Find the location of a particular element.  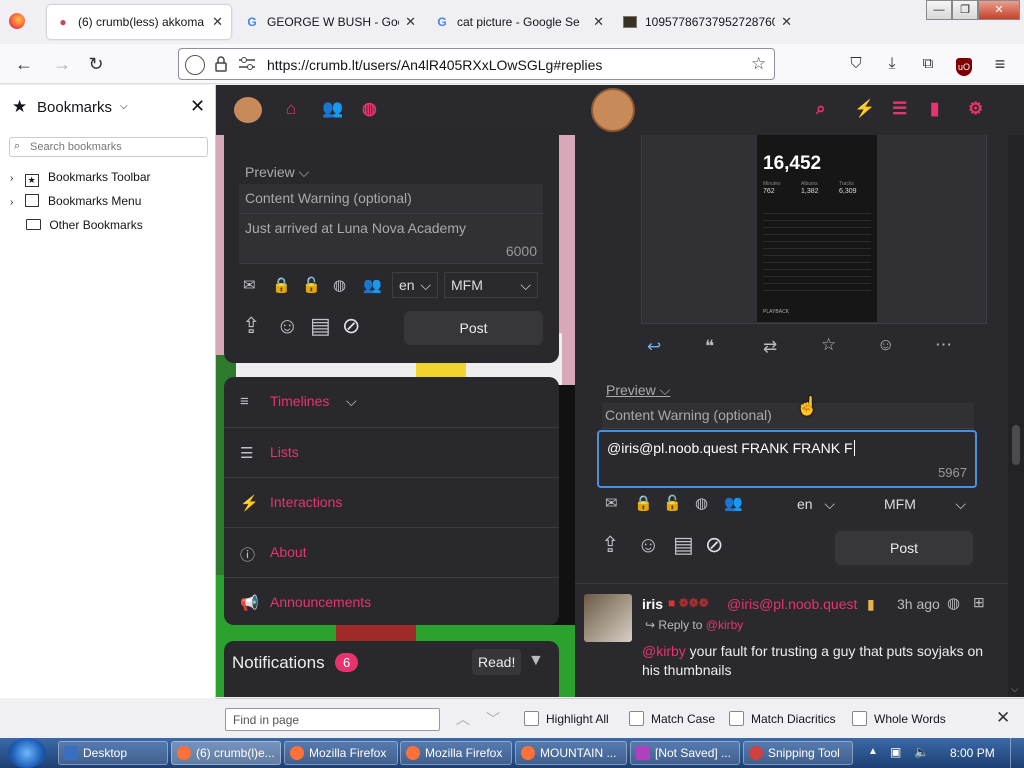

reply-text-input: @iris@pl.noob.quest FRANK FRANK F 5967 is located at coordinates (787, 459).